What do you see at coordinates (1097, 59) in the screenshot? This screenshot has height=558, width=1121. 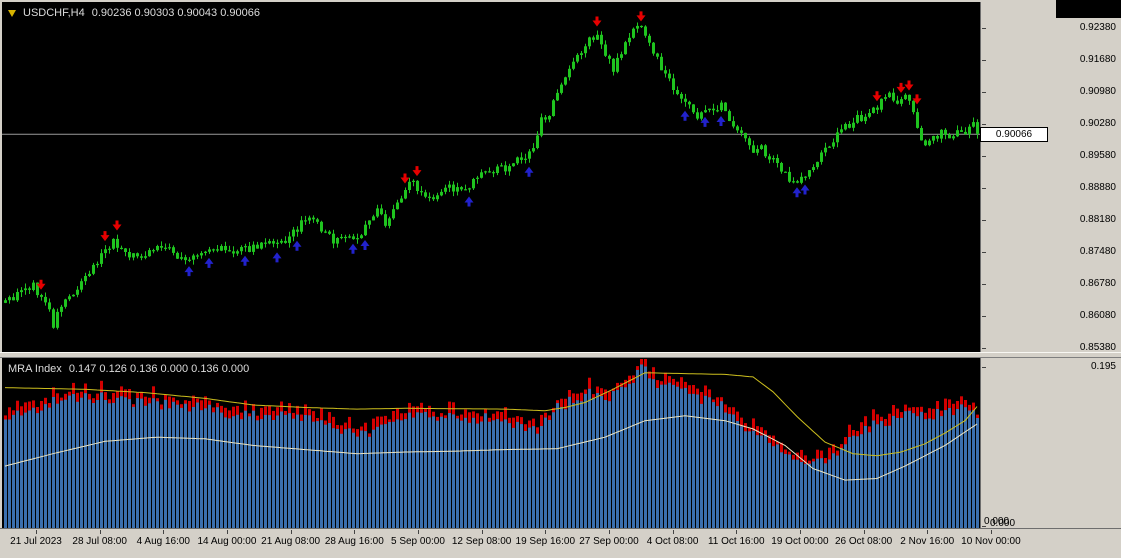 I see `price-axis-label: 0.91680` at bounding box center [1097, 59].